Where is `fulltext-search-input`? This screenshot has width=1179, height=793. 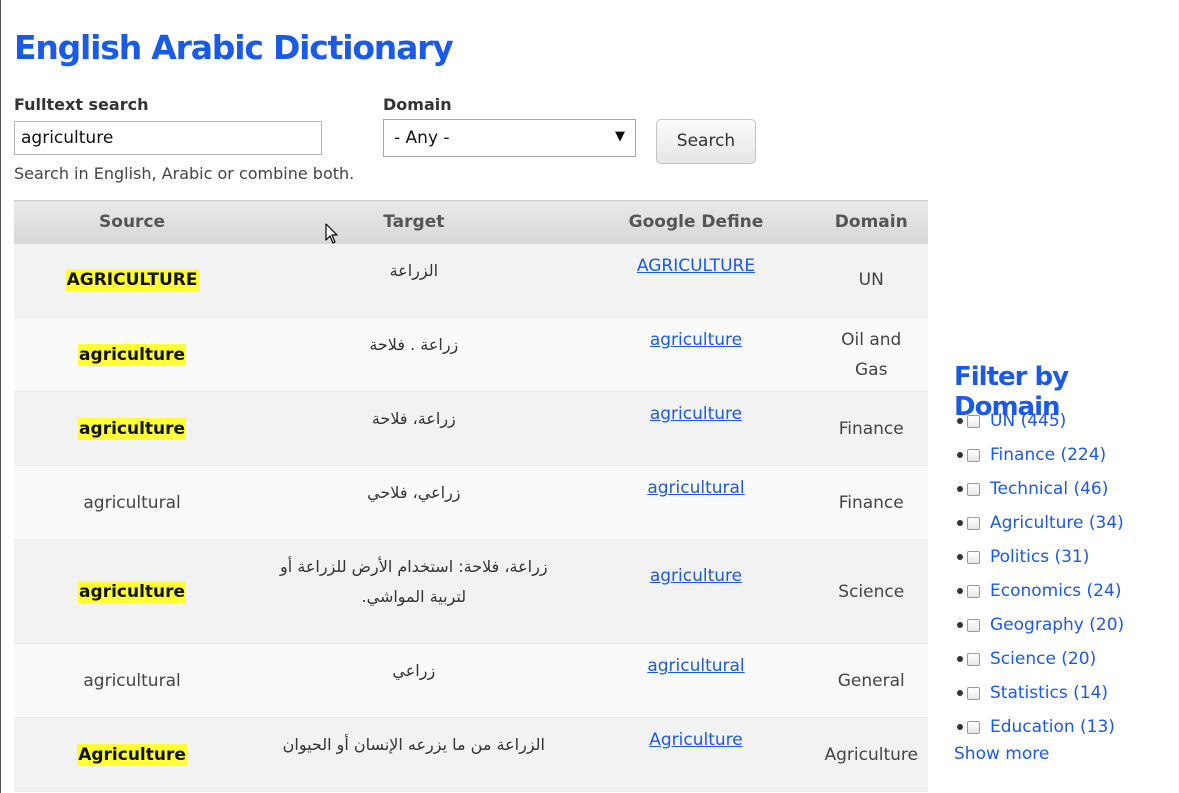
fulltext-search-input is located at coordinates (168, 138).